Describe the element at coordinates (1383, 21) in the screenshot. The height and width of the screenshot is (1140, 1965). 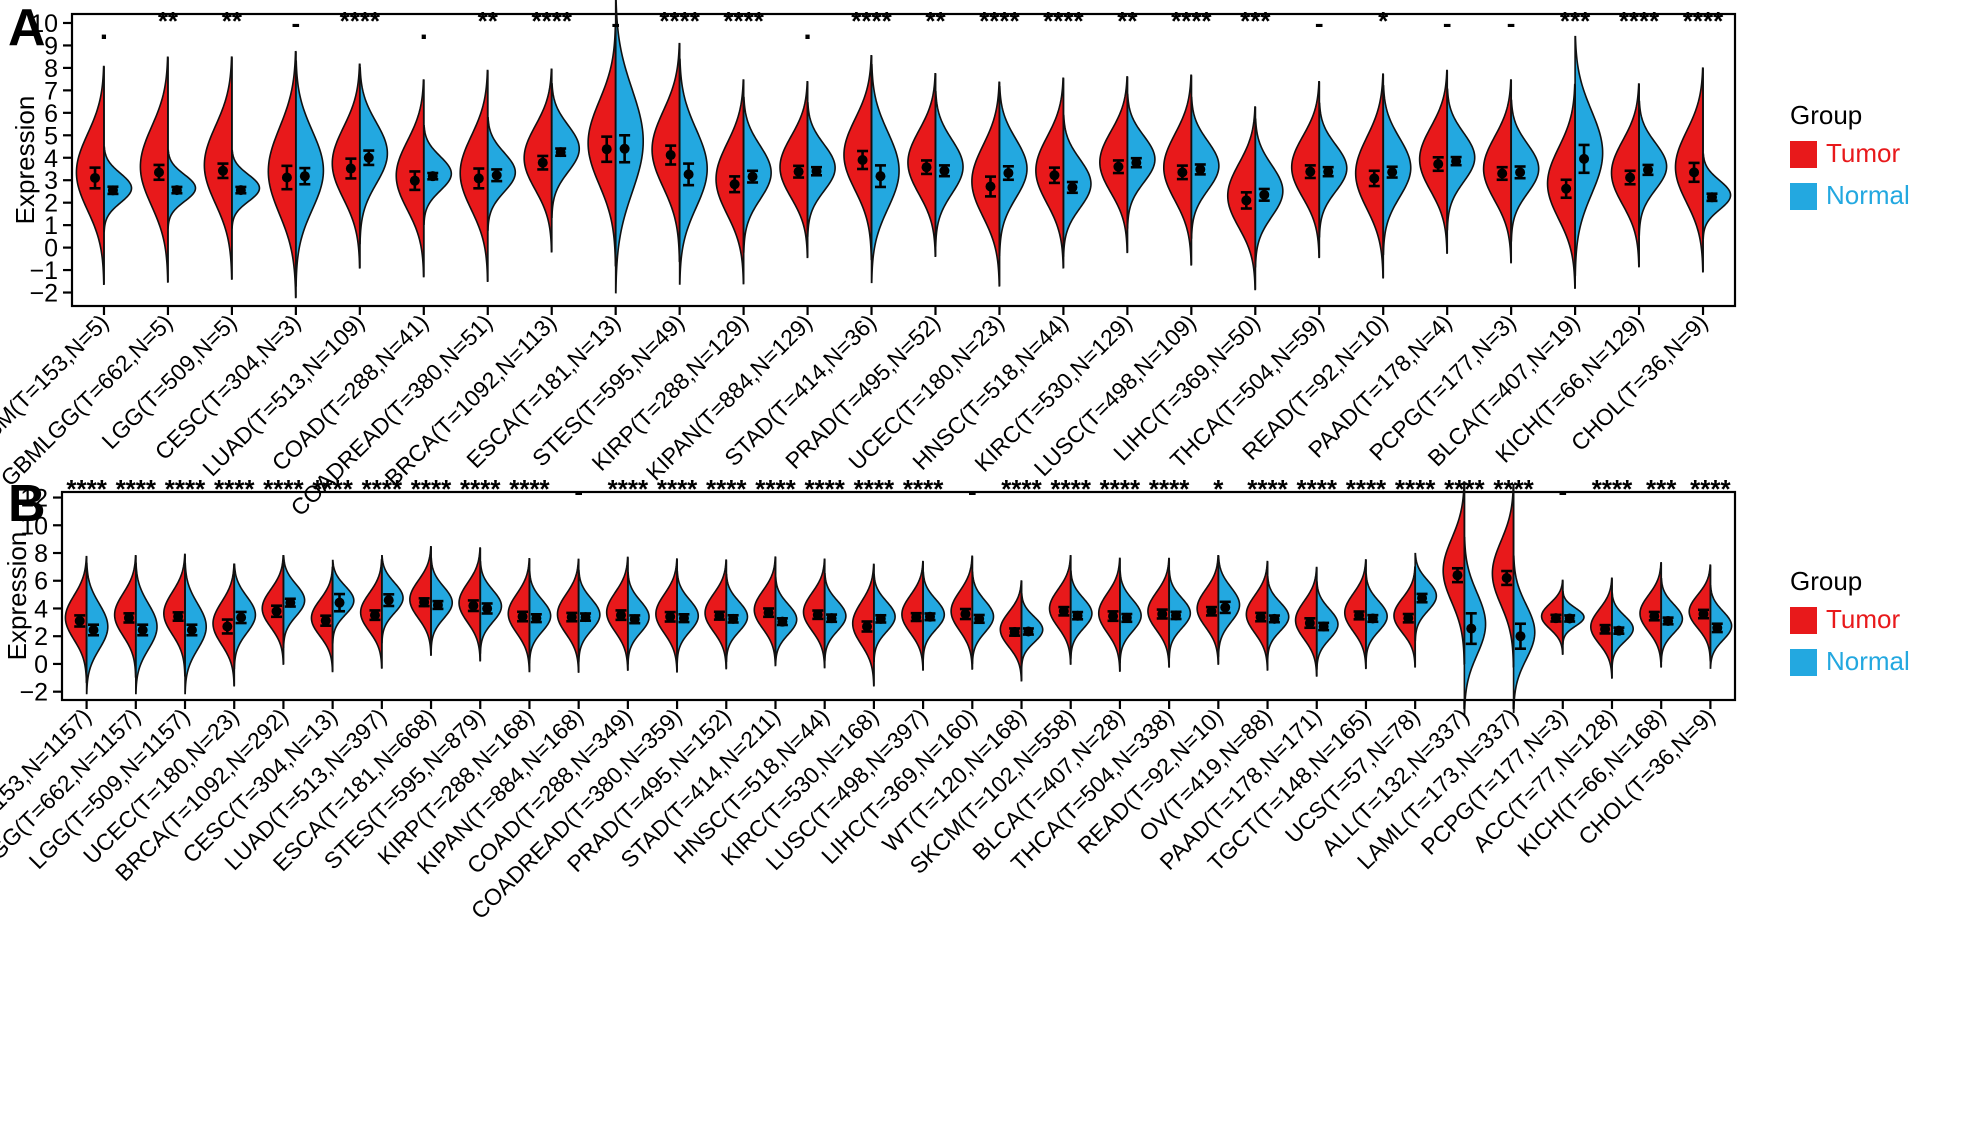
I see `significance-marker: *` at that location.